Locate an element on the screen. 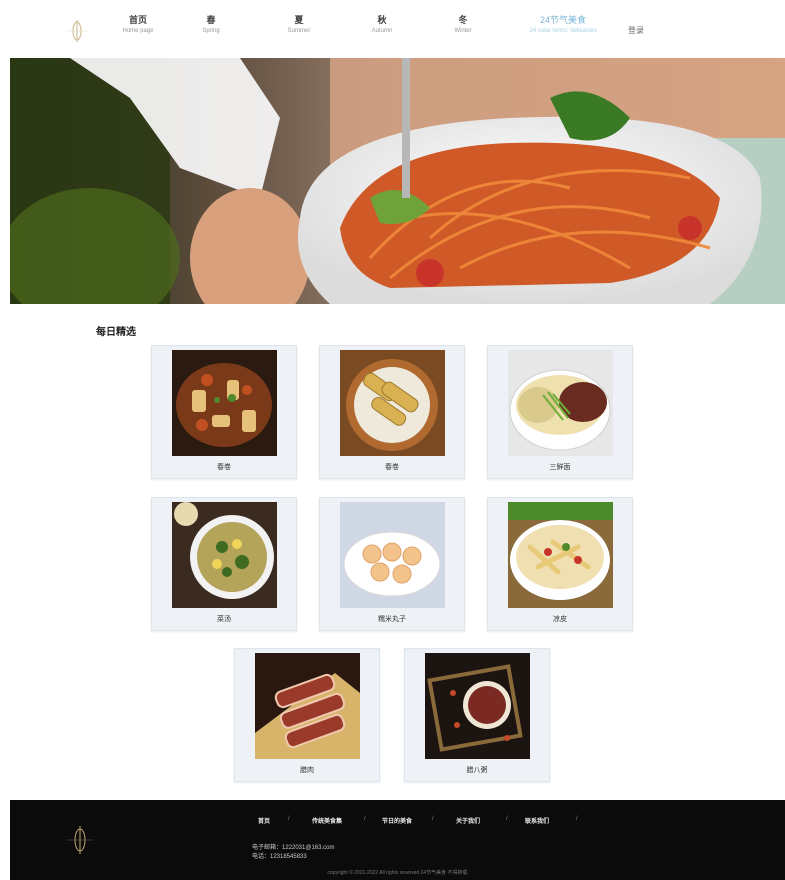 Image resolution: width=785 pixels, height=880 pixels. food-card: 菜汤 is located at coordinates (224, 564).